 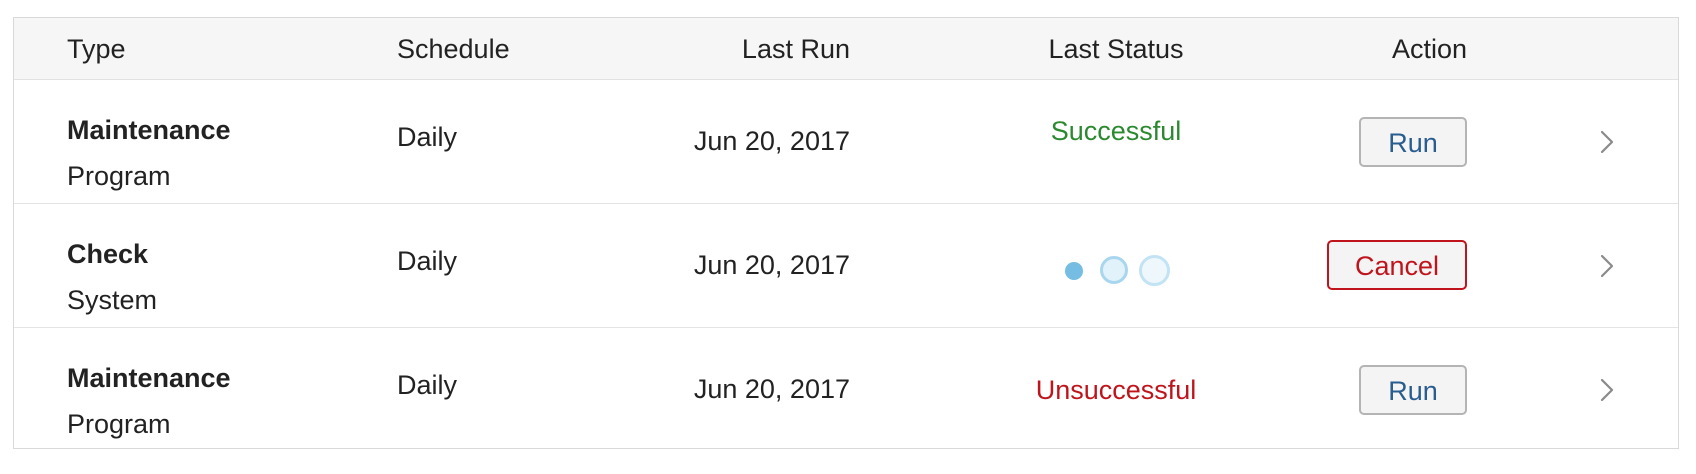 What do you see at coordinates (96, 49) in the screenshot?
I see `column-header-type: Type` at bounding box center [96, 49].